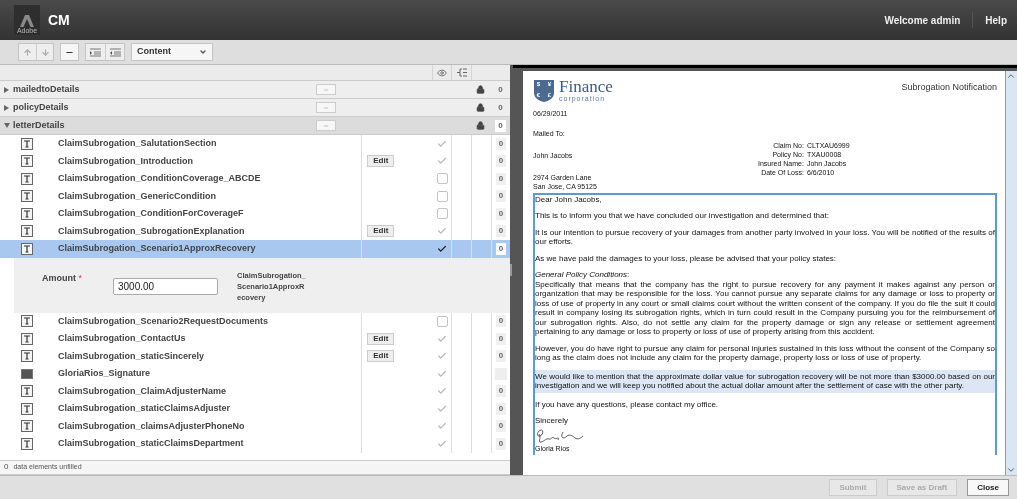 This screenshot has width=1017, height=499. Describe the element at coordinates (765, 237) in the screenshot. I see `letter-paragraph: It is our intention to pursue recovery of your damages from another party involved in your loss. You will be notified of the results of our efforts.` at that location.